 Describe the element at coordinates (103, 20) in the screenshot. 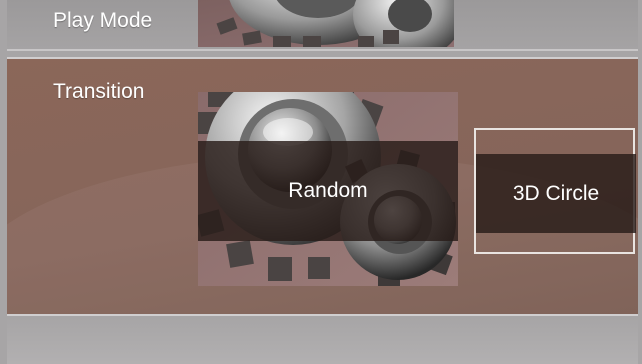

I see `play-mode-label: Play Mode` at that location.